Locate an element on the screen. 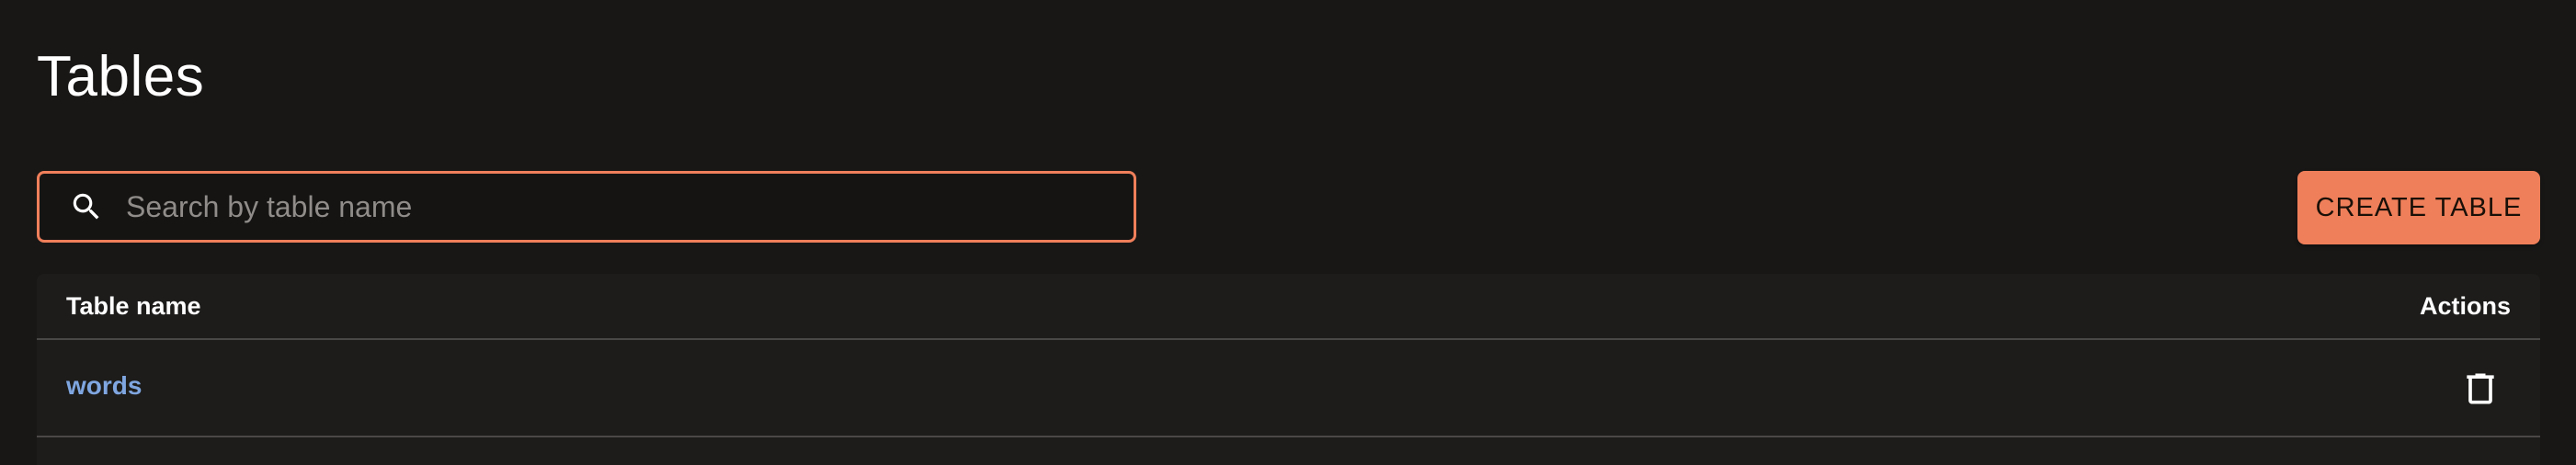 The height and width of the screenshot is (465, 2576). delete-icon is located at coordinates (2480, 389).